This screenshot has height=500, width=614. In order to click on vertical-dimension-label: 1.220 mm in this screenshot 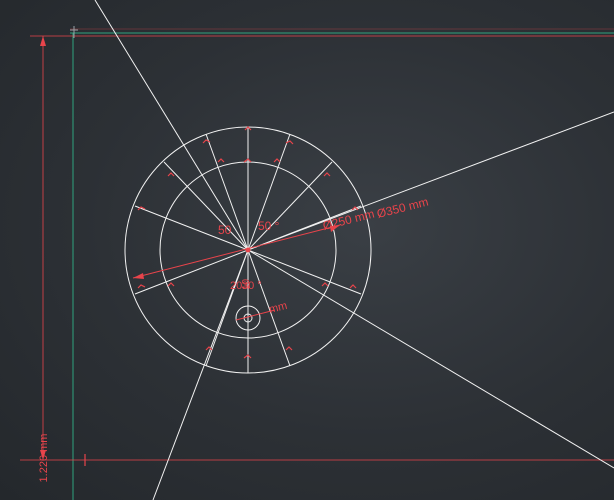, I will do `click(44, 458)`.